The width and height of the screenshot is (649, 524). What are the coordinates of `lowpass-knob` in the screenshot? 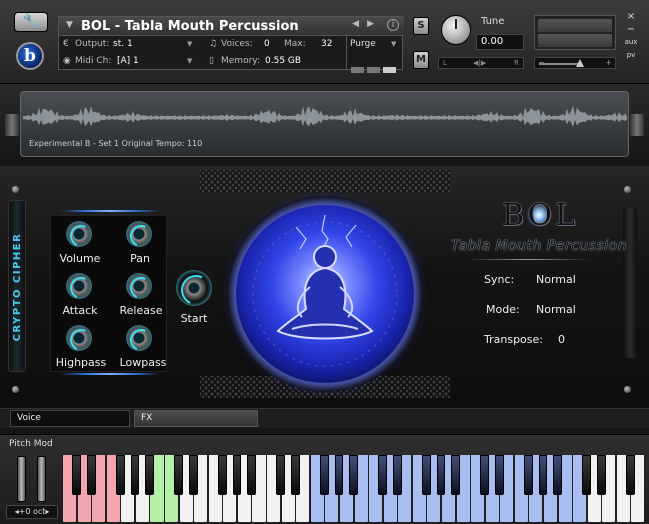 It's located at (139, 338).